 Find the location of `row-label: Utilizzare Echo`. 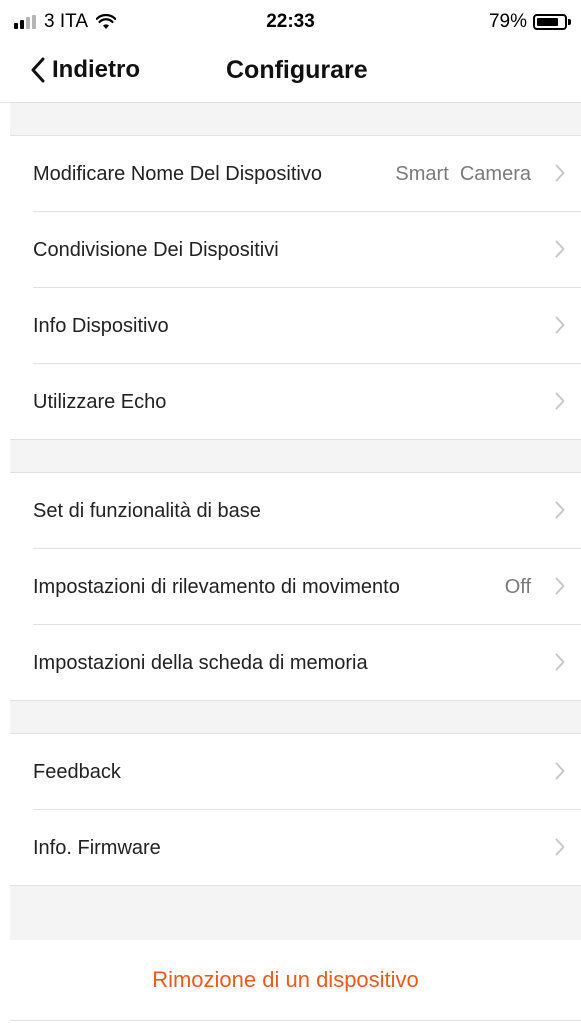

row-label: Utilizzare Echo is located at coordinates (100, 401).